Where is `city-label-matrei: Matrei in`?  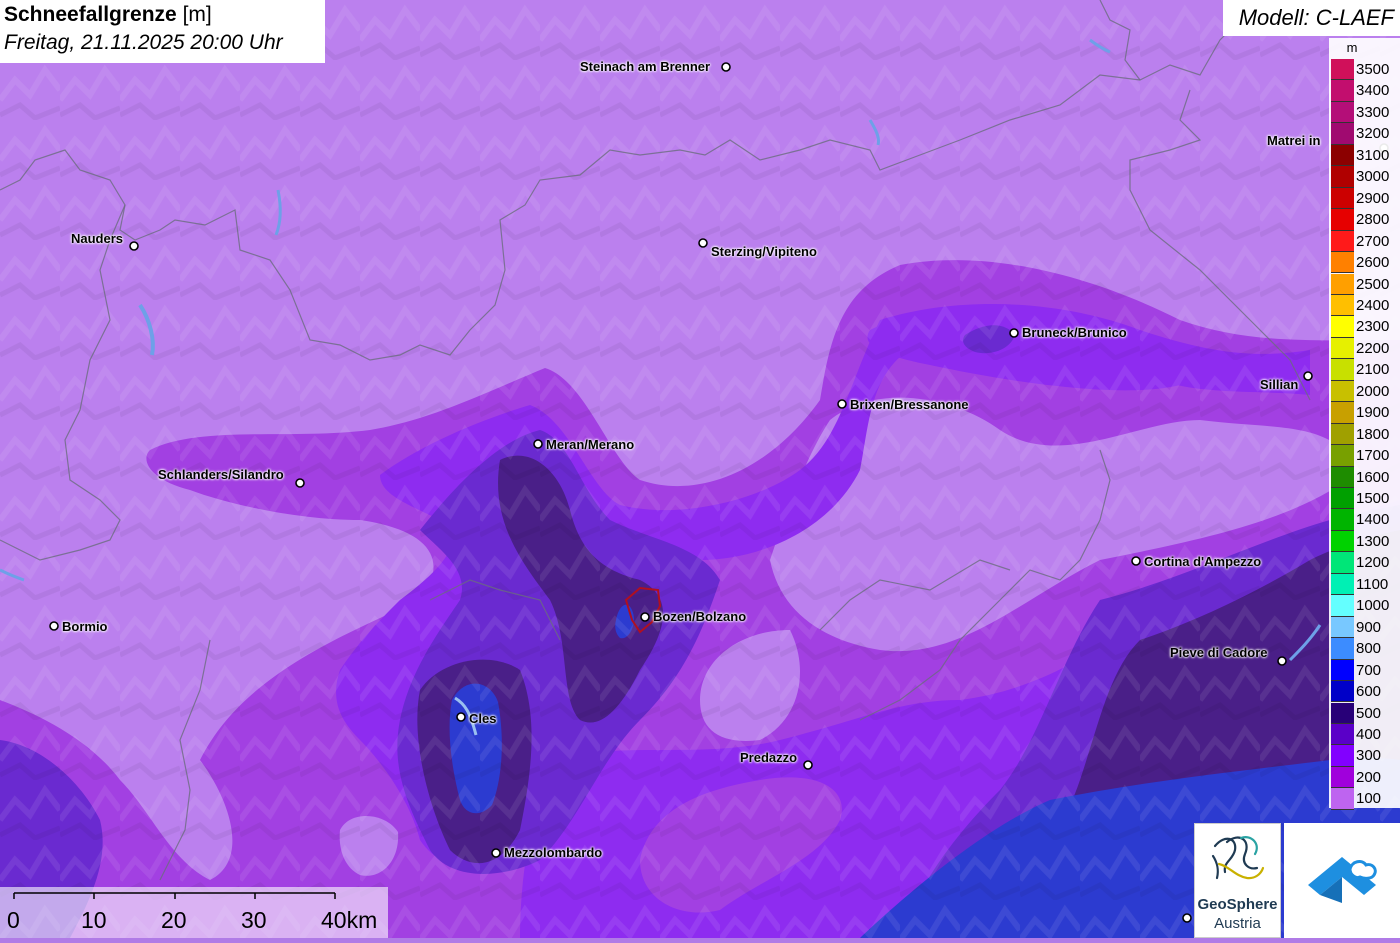 city-label-matrei: Matrei in is located at coordinates (1294, 140).